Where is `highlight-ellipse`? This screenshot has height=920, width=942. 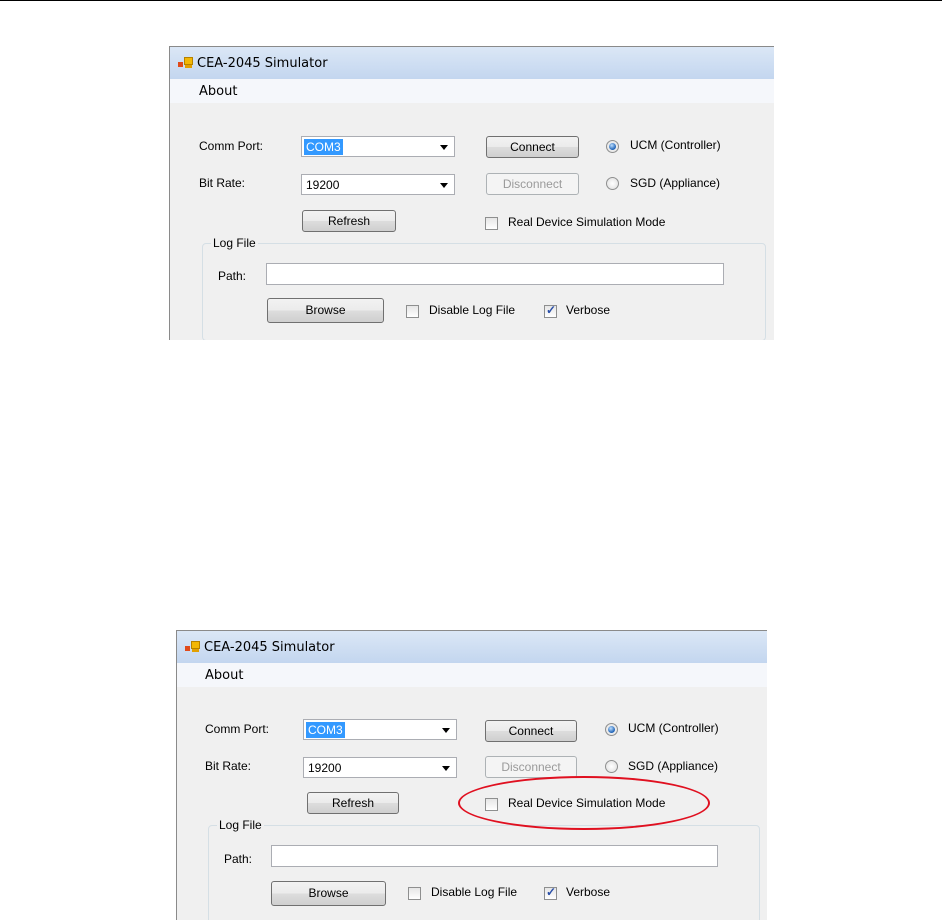 highlight-ellipse is located at coordinates (584, 803).